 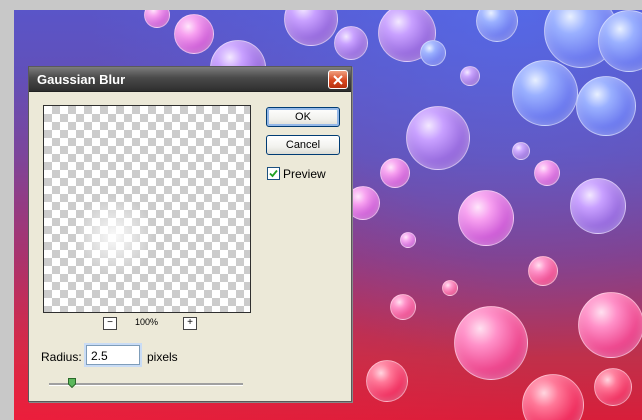 I want to click on preview-checkbox, so click(x=273, y=173).